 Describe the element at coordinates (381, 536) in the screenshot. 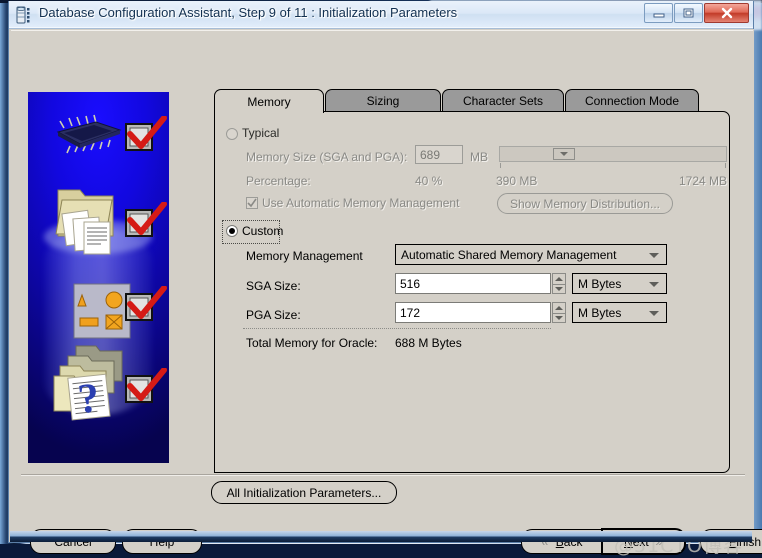

I see `window-bottom-strip` at that location.